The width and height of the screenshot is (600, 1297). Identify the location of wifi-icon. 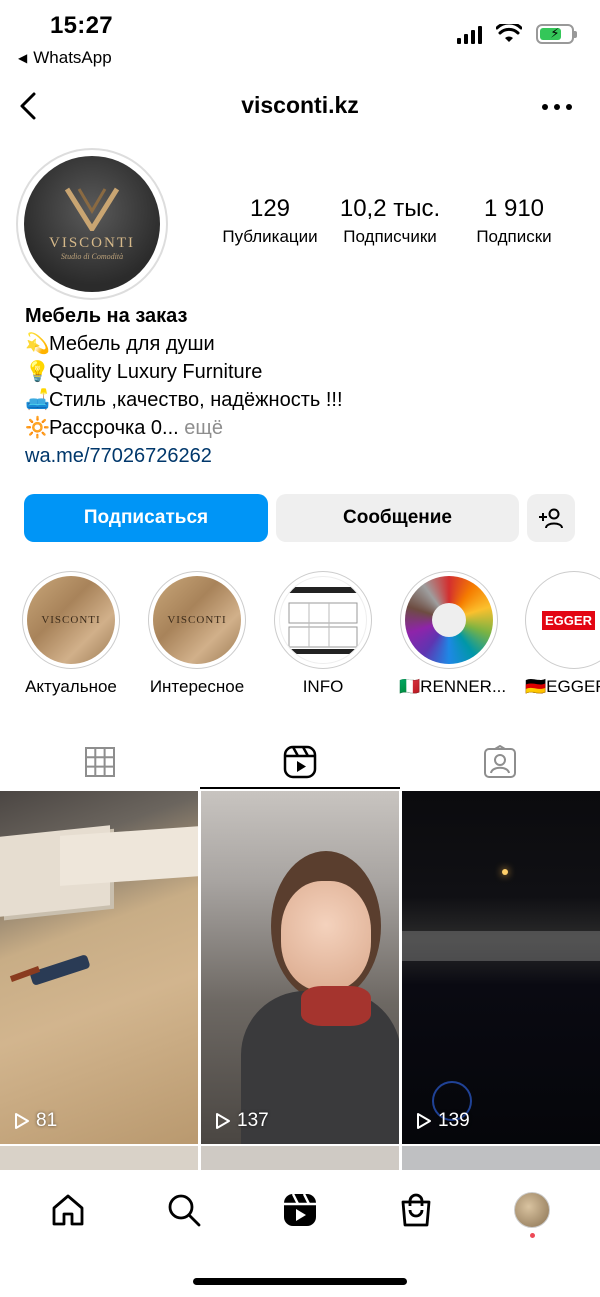
(509, 33).